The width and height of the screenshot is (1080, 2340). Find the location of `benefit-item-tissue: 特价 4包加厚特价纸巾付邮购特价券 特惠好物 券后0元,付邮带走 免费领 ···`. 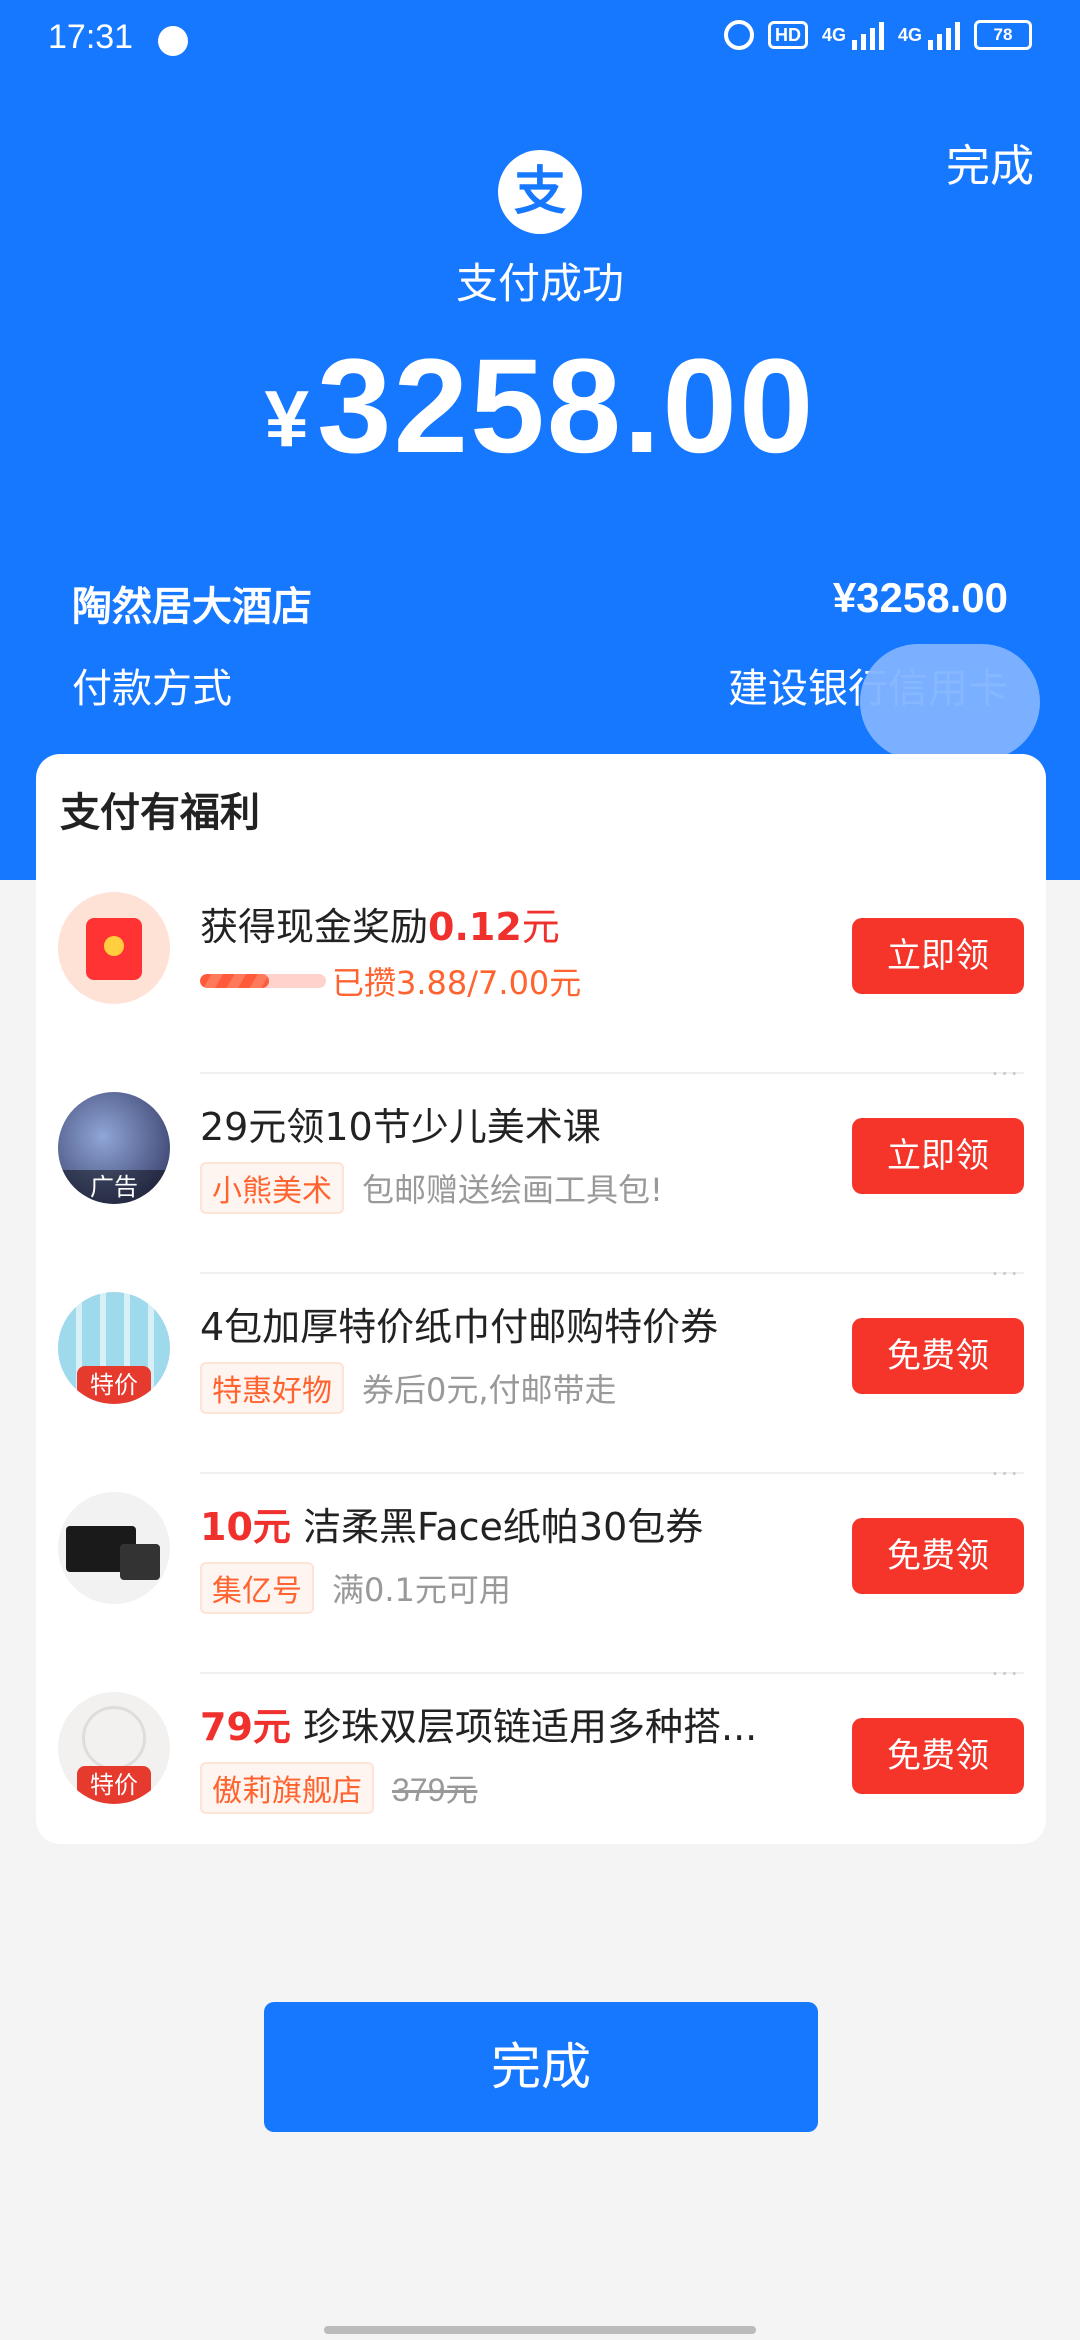

benefit-item-tissue: 特价 4包加厚特价纸巾付邮购特价券 特惠好物 券后0元,付邮带走 免费领 ··· is located at coordinates (541, 1367).